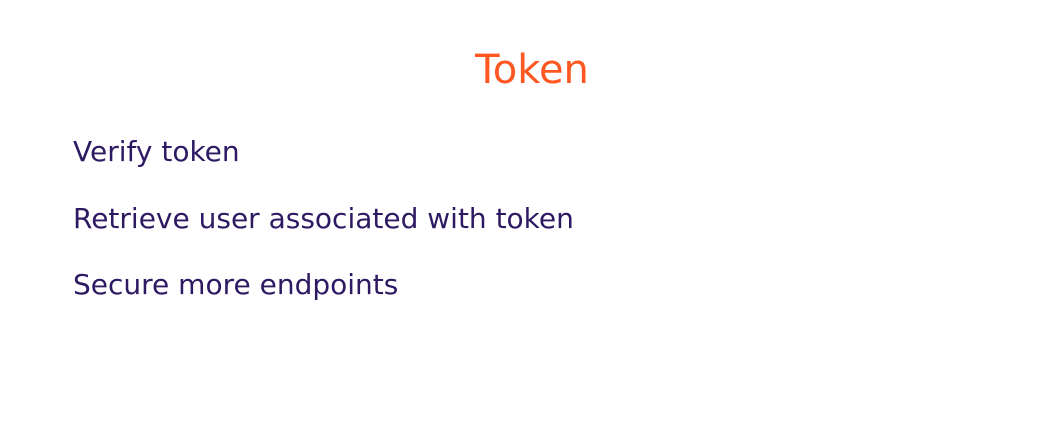 The image size is (1056, 446). What do you see at coordinates (323, 218) in the screenshot?
I see `list-item: Retrieve user associated with token` at bounding box center [323, 218].